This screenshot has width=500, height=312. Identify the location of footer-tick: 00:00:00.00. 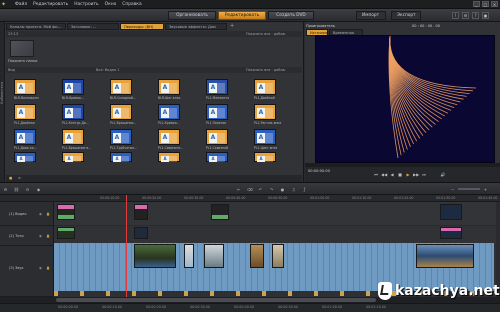
(68, 307).